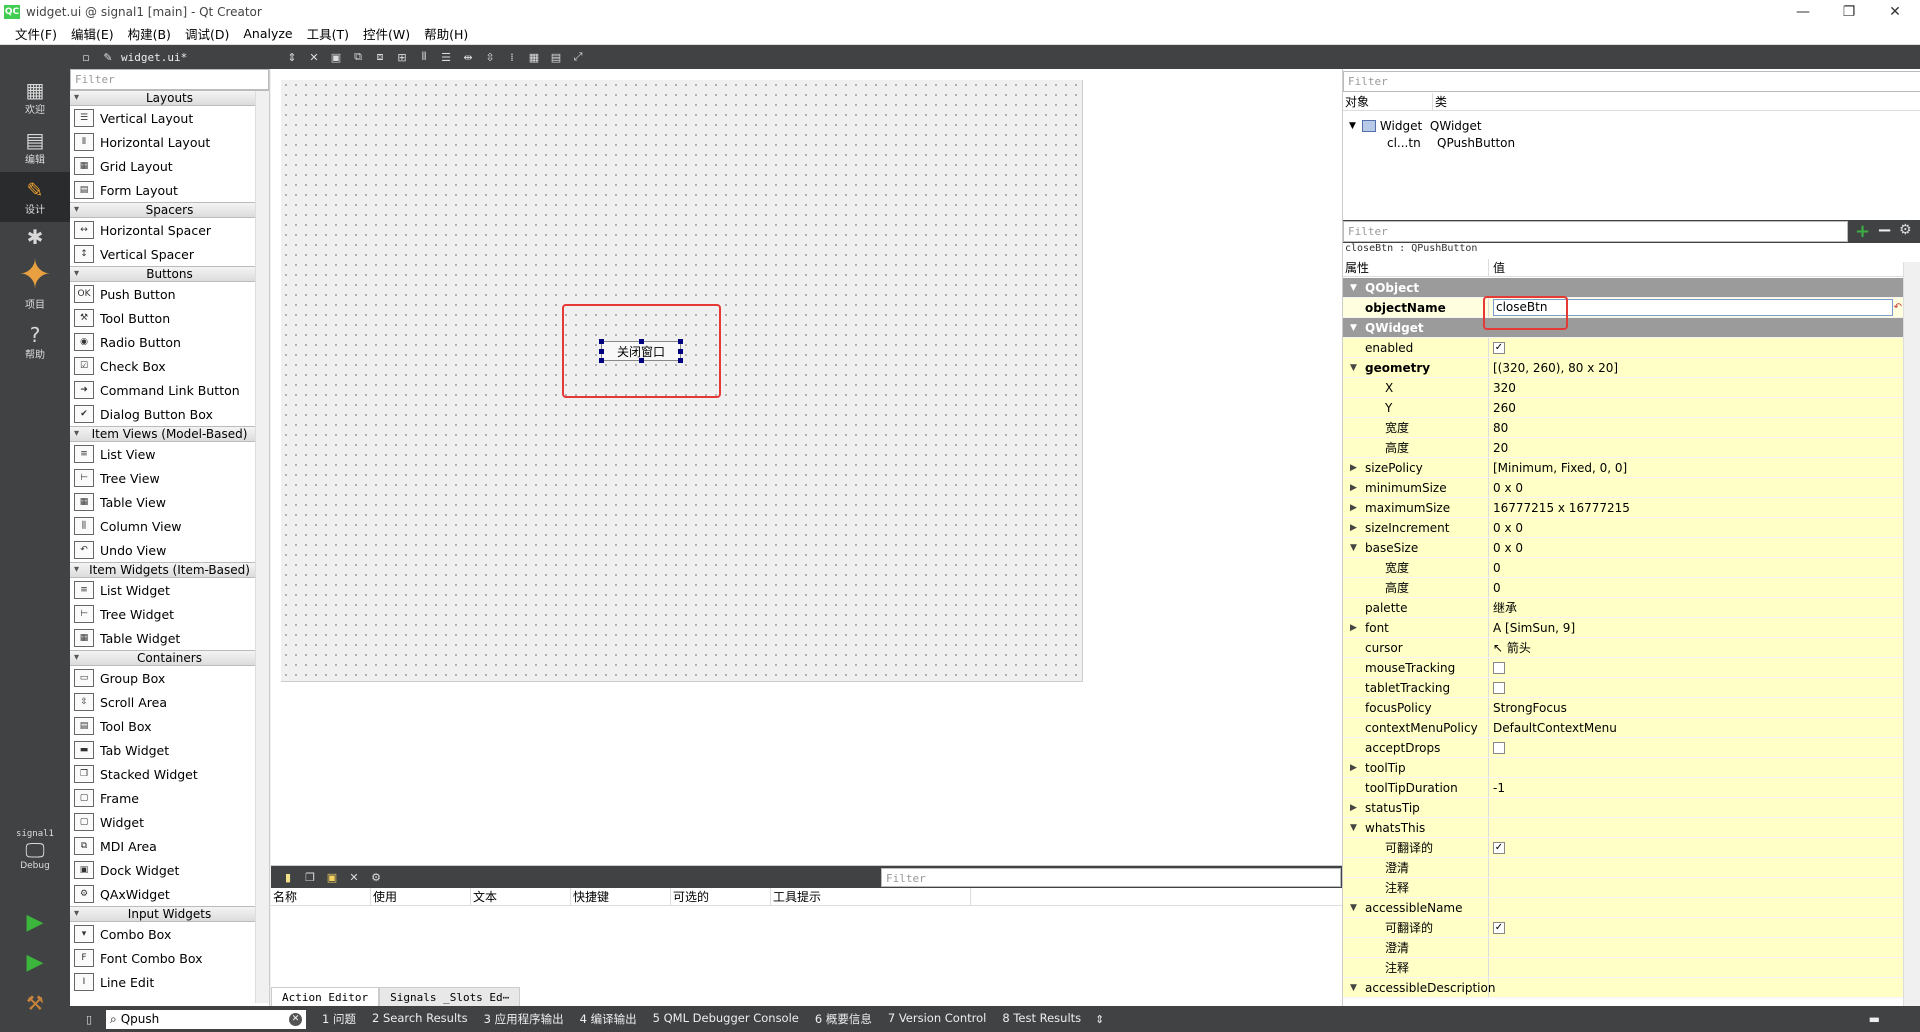  I want to click on column-header: 文本, so click(521, 896).